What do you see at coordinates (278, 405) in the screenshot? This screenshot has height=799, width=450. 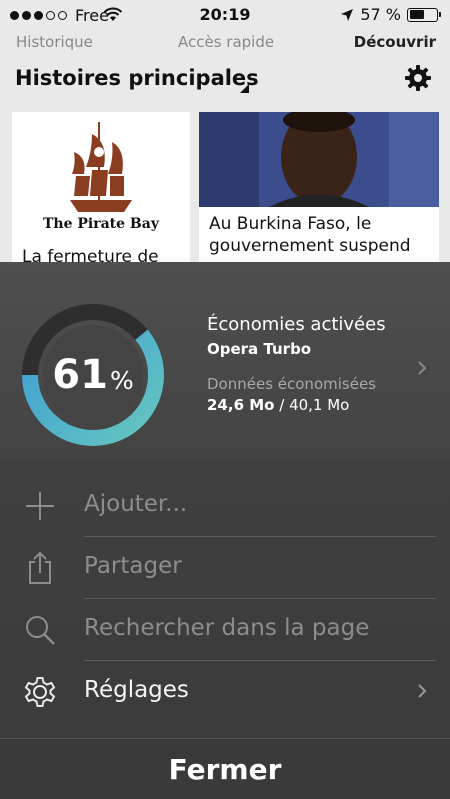 I see `data-saved-value: 24,6 Mo / 40,1 Mo` at bounding box center [278, 405].